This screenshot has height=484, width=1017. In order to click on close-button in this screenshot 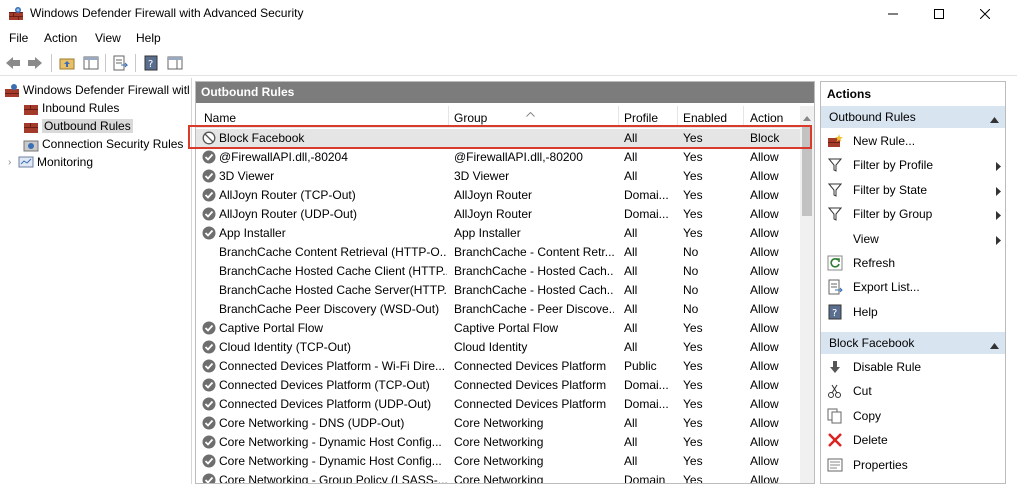, I will do `click(985, 13)`.